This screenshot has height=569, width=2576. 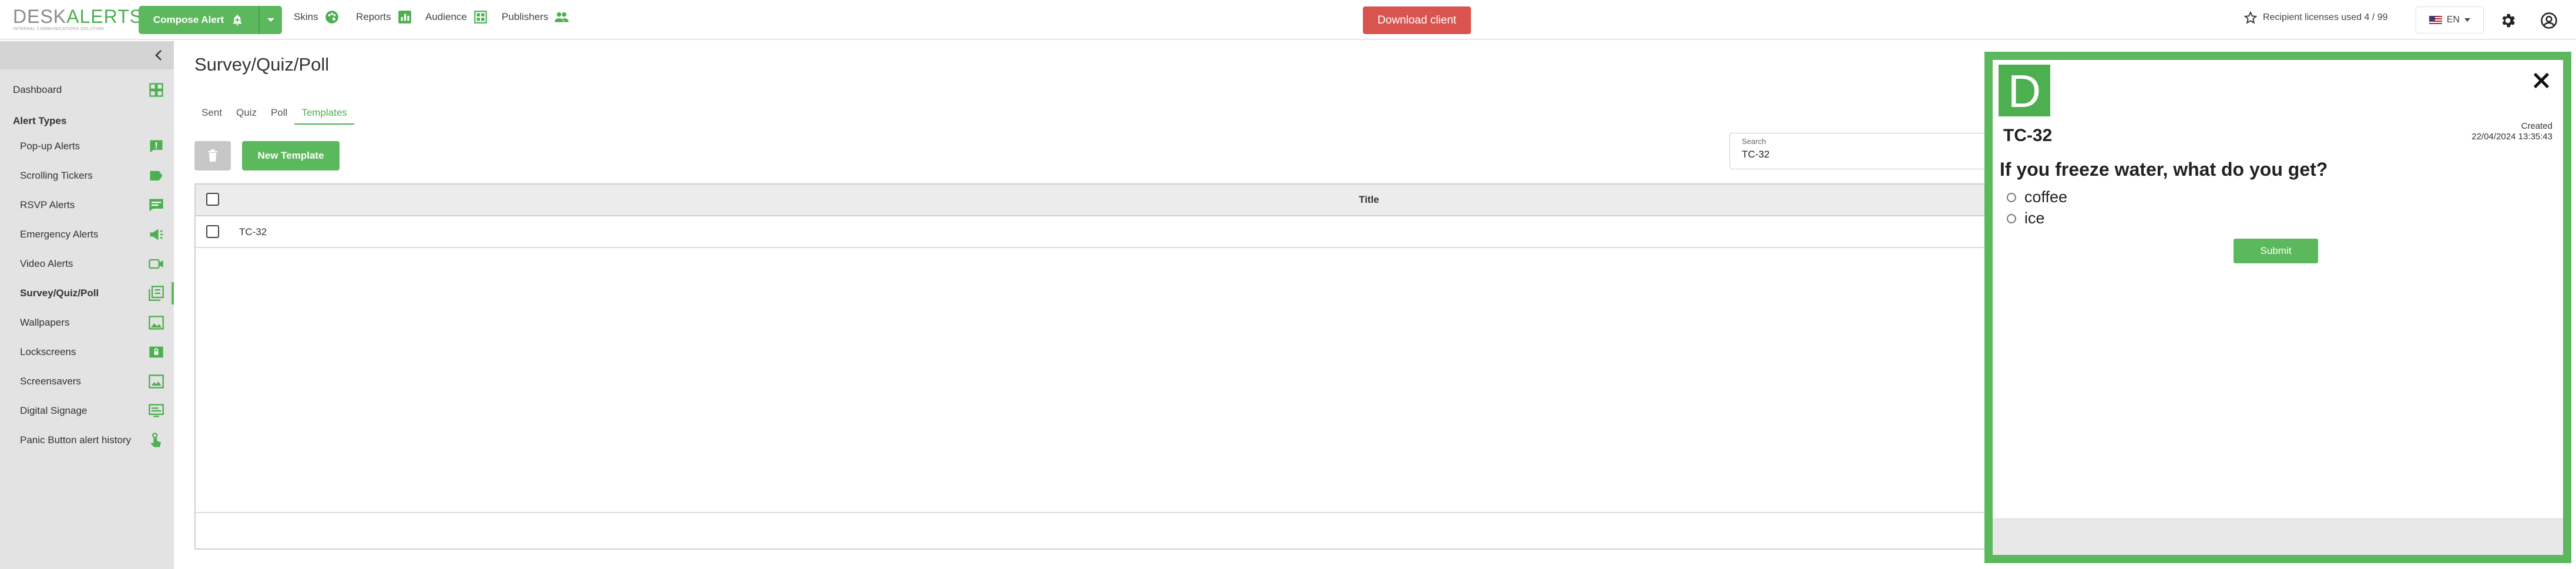 I want to click on answer-option: ice, so click(x=2026, y=218).